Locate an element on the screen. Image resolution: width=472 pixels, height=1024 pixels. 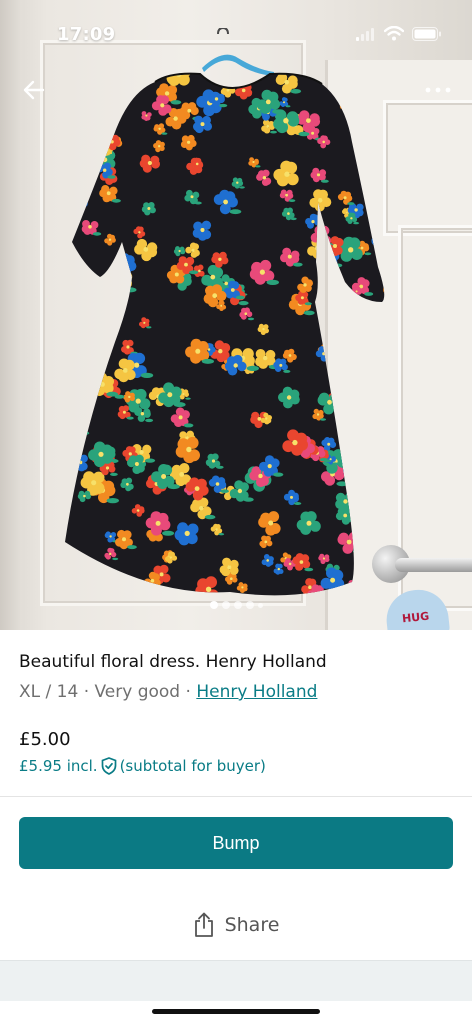
back-button is located at coordinates (34, 90).